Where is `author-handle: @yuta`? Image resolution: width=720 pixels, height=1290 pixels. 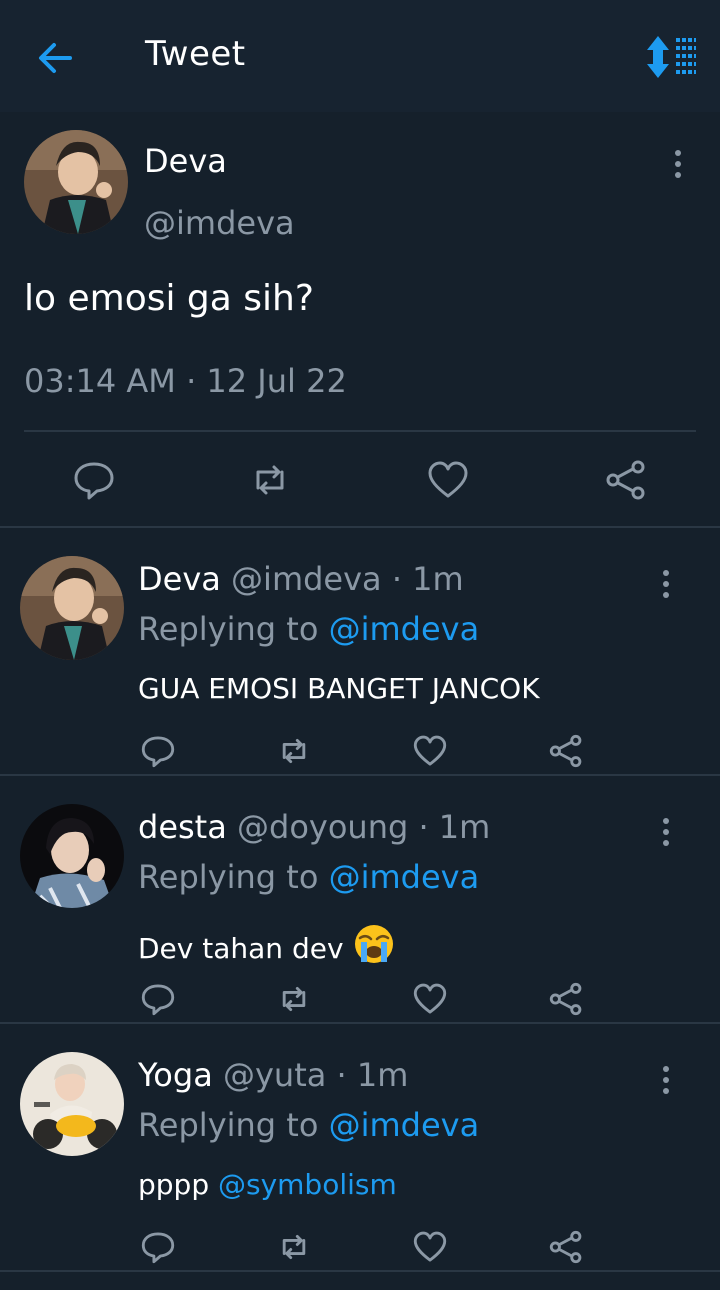
author-handle: @yuta is located at coordinates (274, 1075).